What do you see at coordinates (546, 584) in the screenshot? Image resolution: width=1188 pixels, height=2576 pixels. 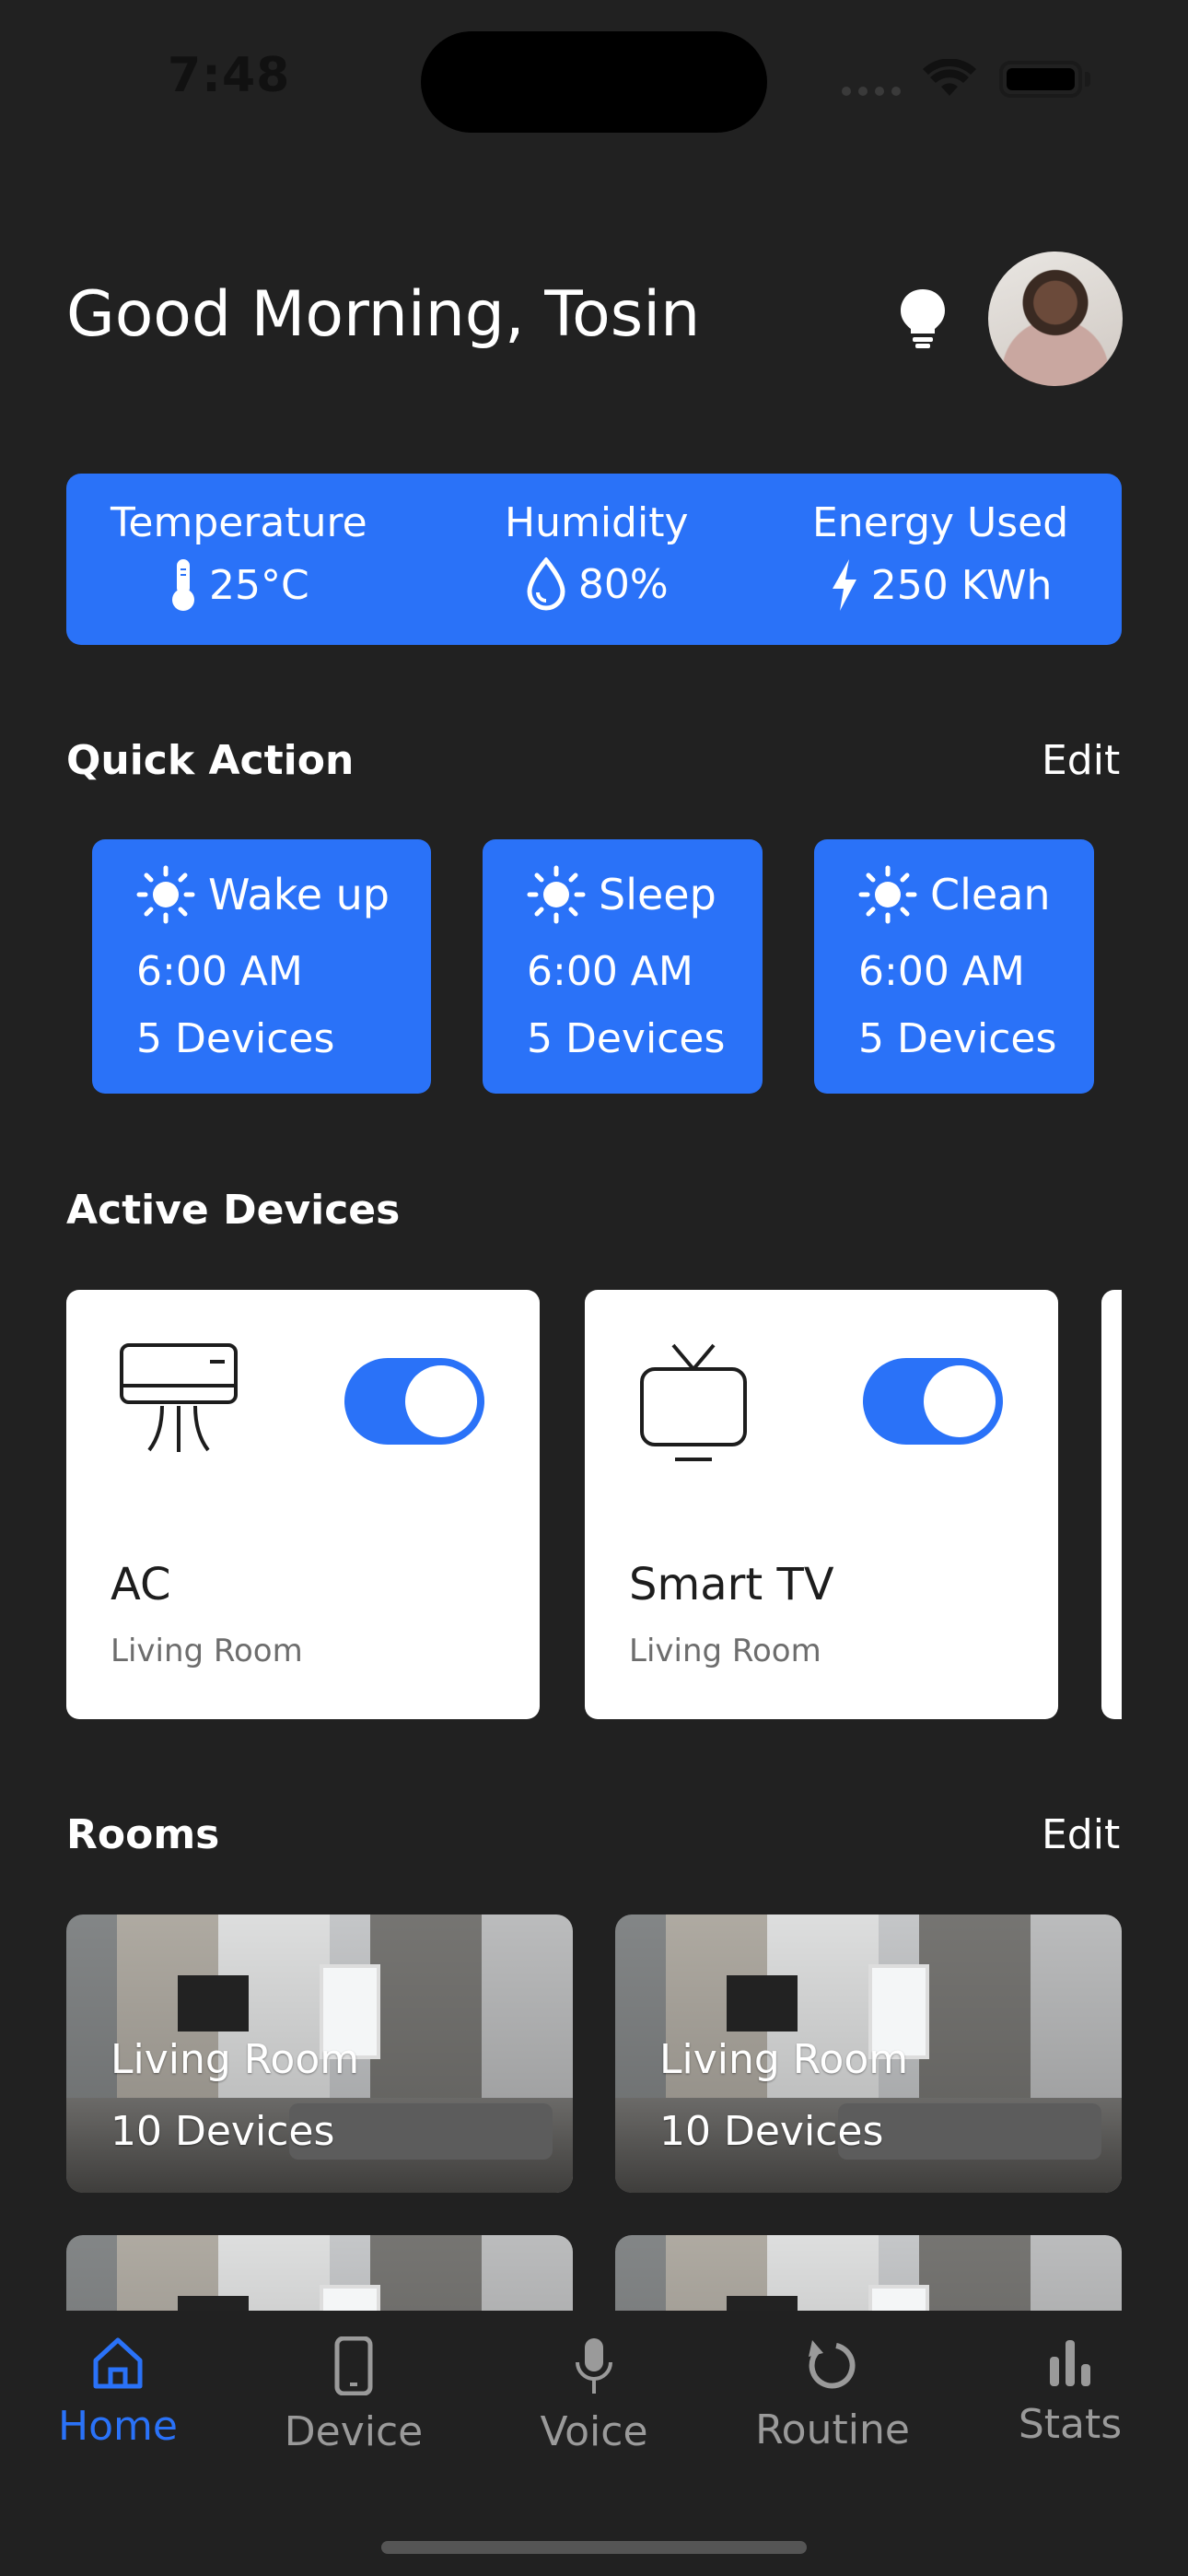 I see `droplet-icon` at bounding box center [546, 584].